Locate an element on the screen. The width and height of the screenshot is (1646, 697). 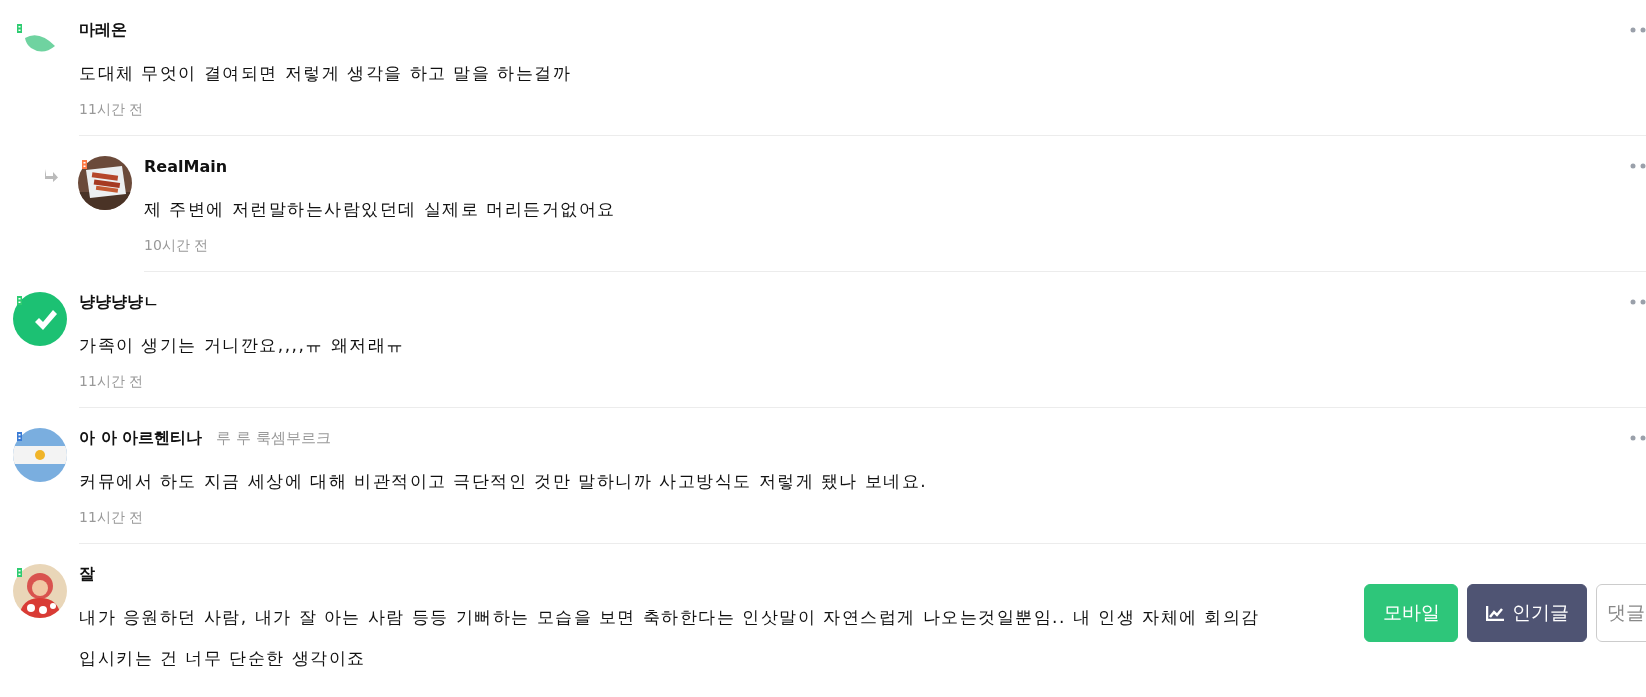
author-name: RealMain is located at coordinates (186, 166).